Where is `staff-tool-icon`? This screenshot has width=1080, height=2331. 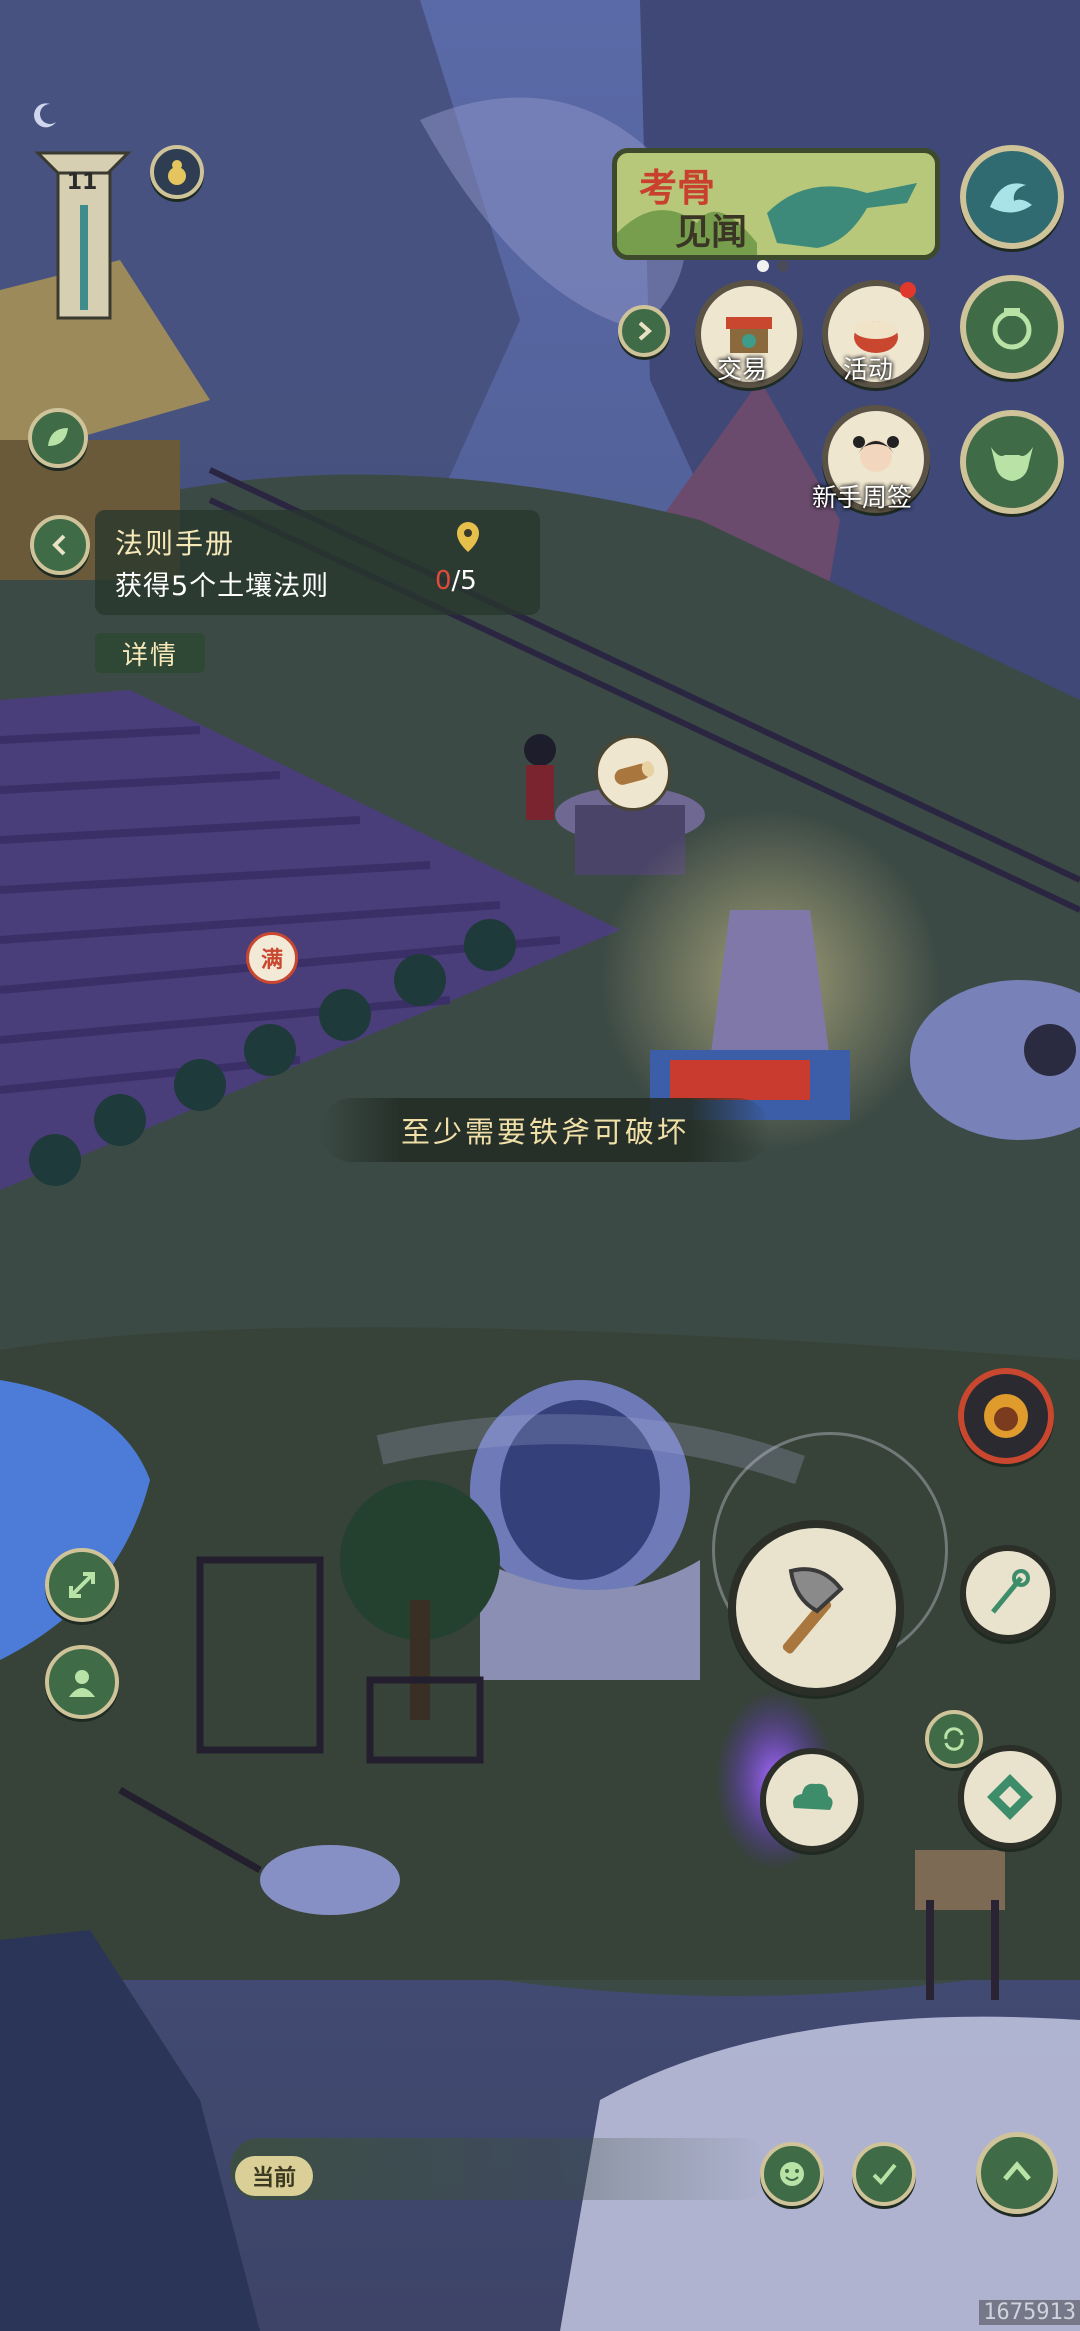 staff-tool-icon is located at coordinates (1008, 1593).